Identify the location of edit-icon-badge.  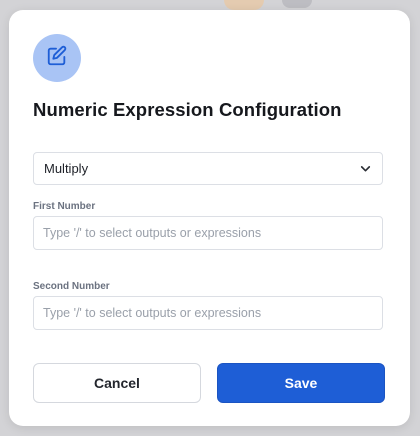
(57, 58).